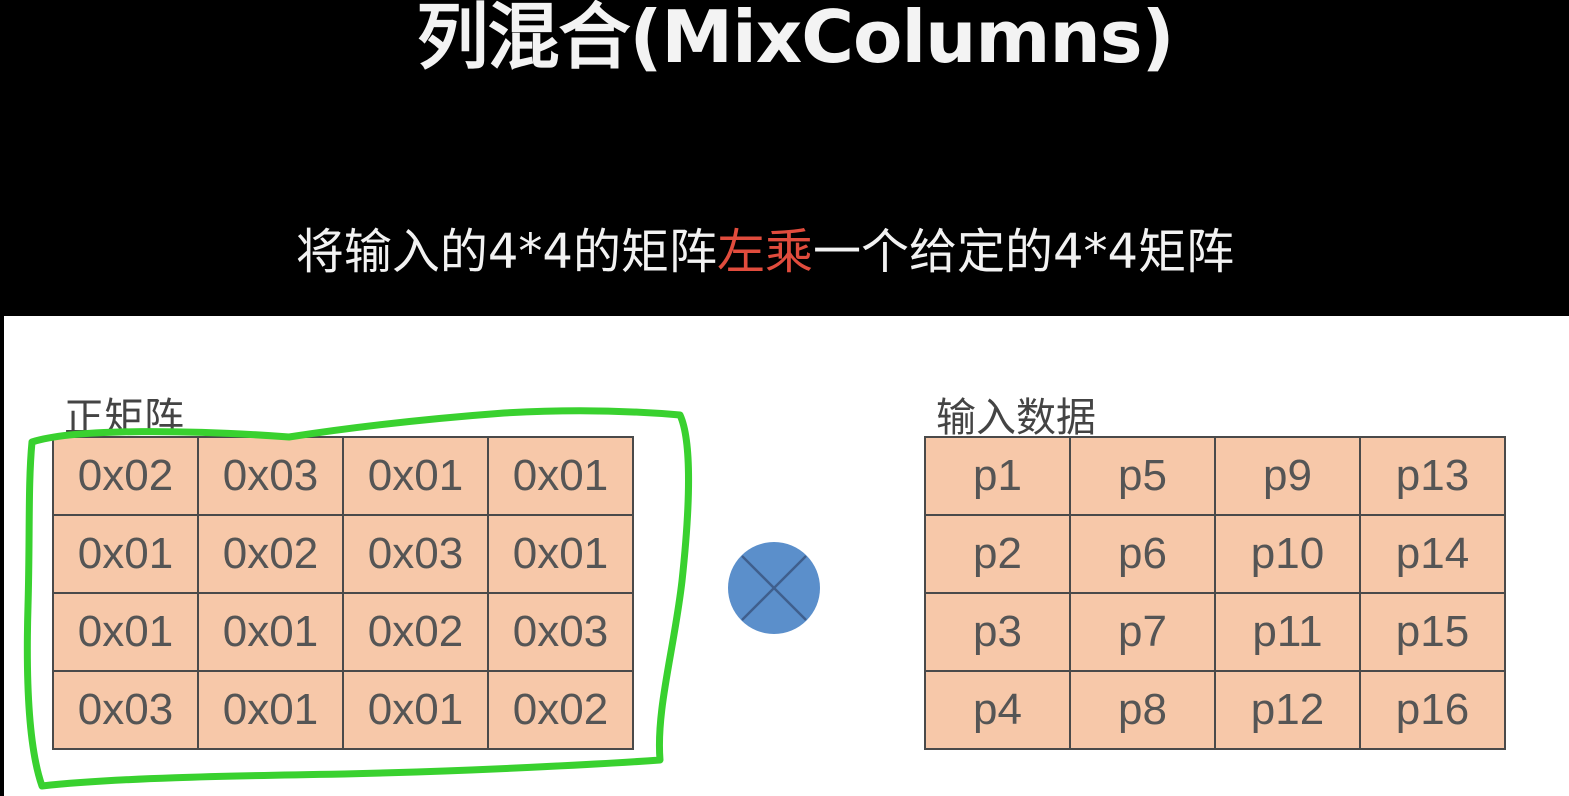 This screenshot has width=1569, height=796. I want to click on matrix-cell: p2, so click(998, 555).